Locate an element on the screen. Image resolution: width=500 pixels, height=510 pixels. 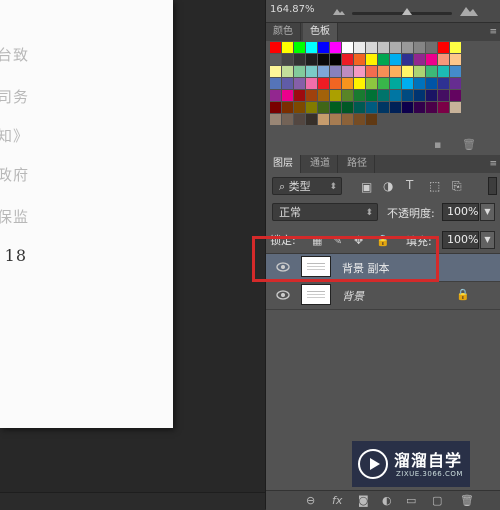
layer-row-background: 背景 🔒 is located at coordinates (383, 296).